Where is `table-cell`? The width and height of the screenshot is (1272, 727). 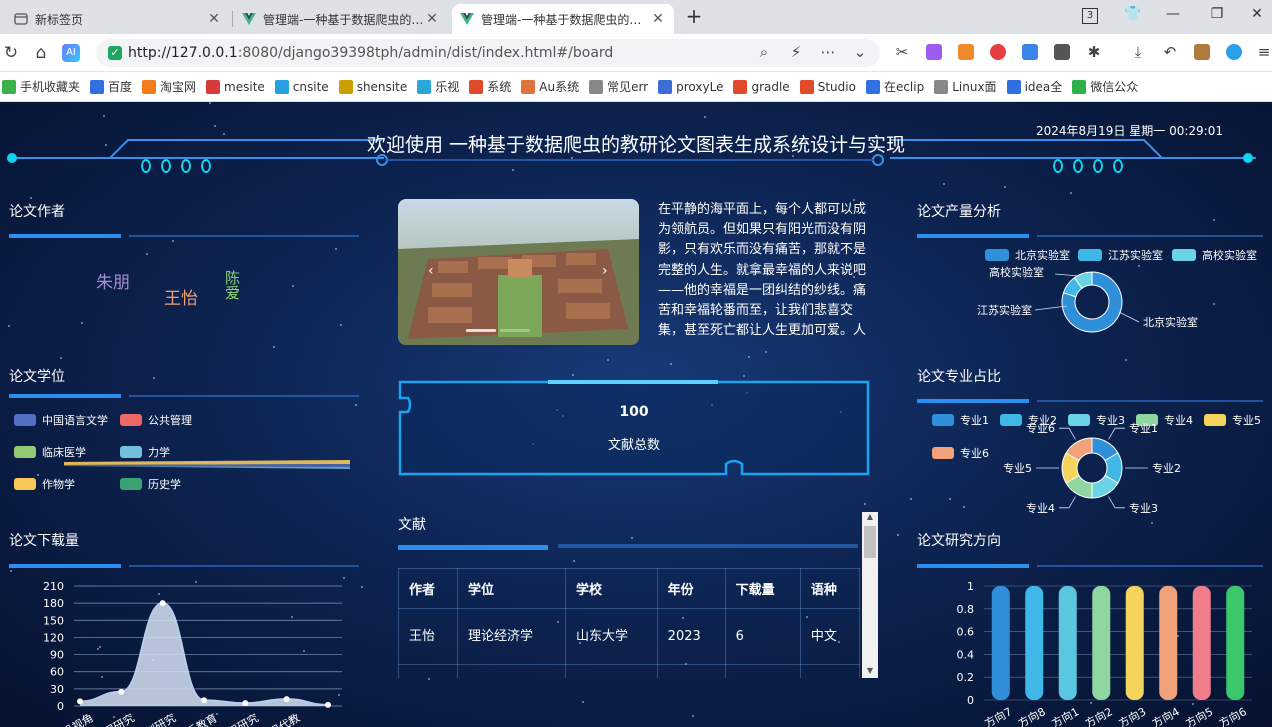
table-cell is located at coordinates (428, 671).